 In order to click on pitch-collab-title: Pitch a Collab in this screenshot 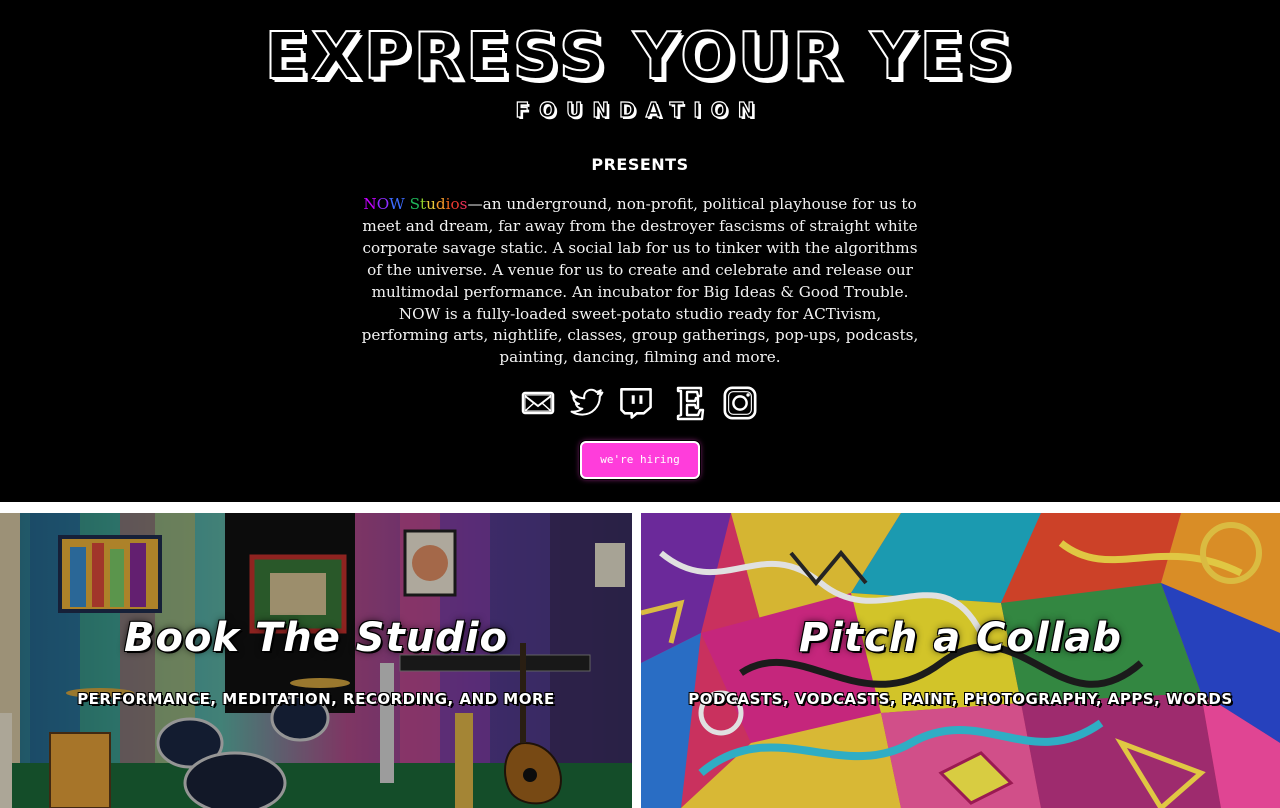, I will do `click(960, 638)`.